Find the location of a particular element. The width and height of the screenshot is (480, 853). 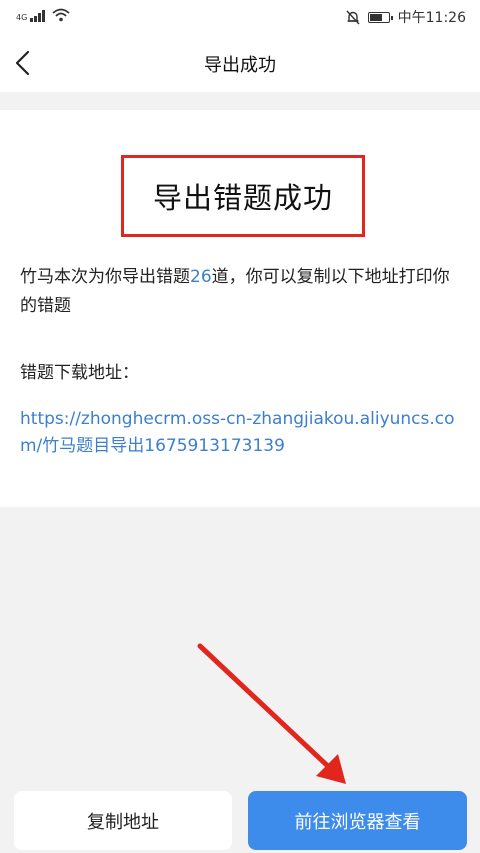

desc-prefix: 竹马本次为你导出错题 is located at coordinates (105, 277).